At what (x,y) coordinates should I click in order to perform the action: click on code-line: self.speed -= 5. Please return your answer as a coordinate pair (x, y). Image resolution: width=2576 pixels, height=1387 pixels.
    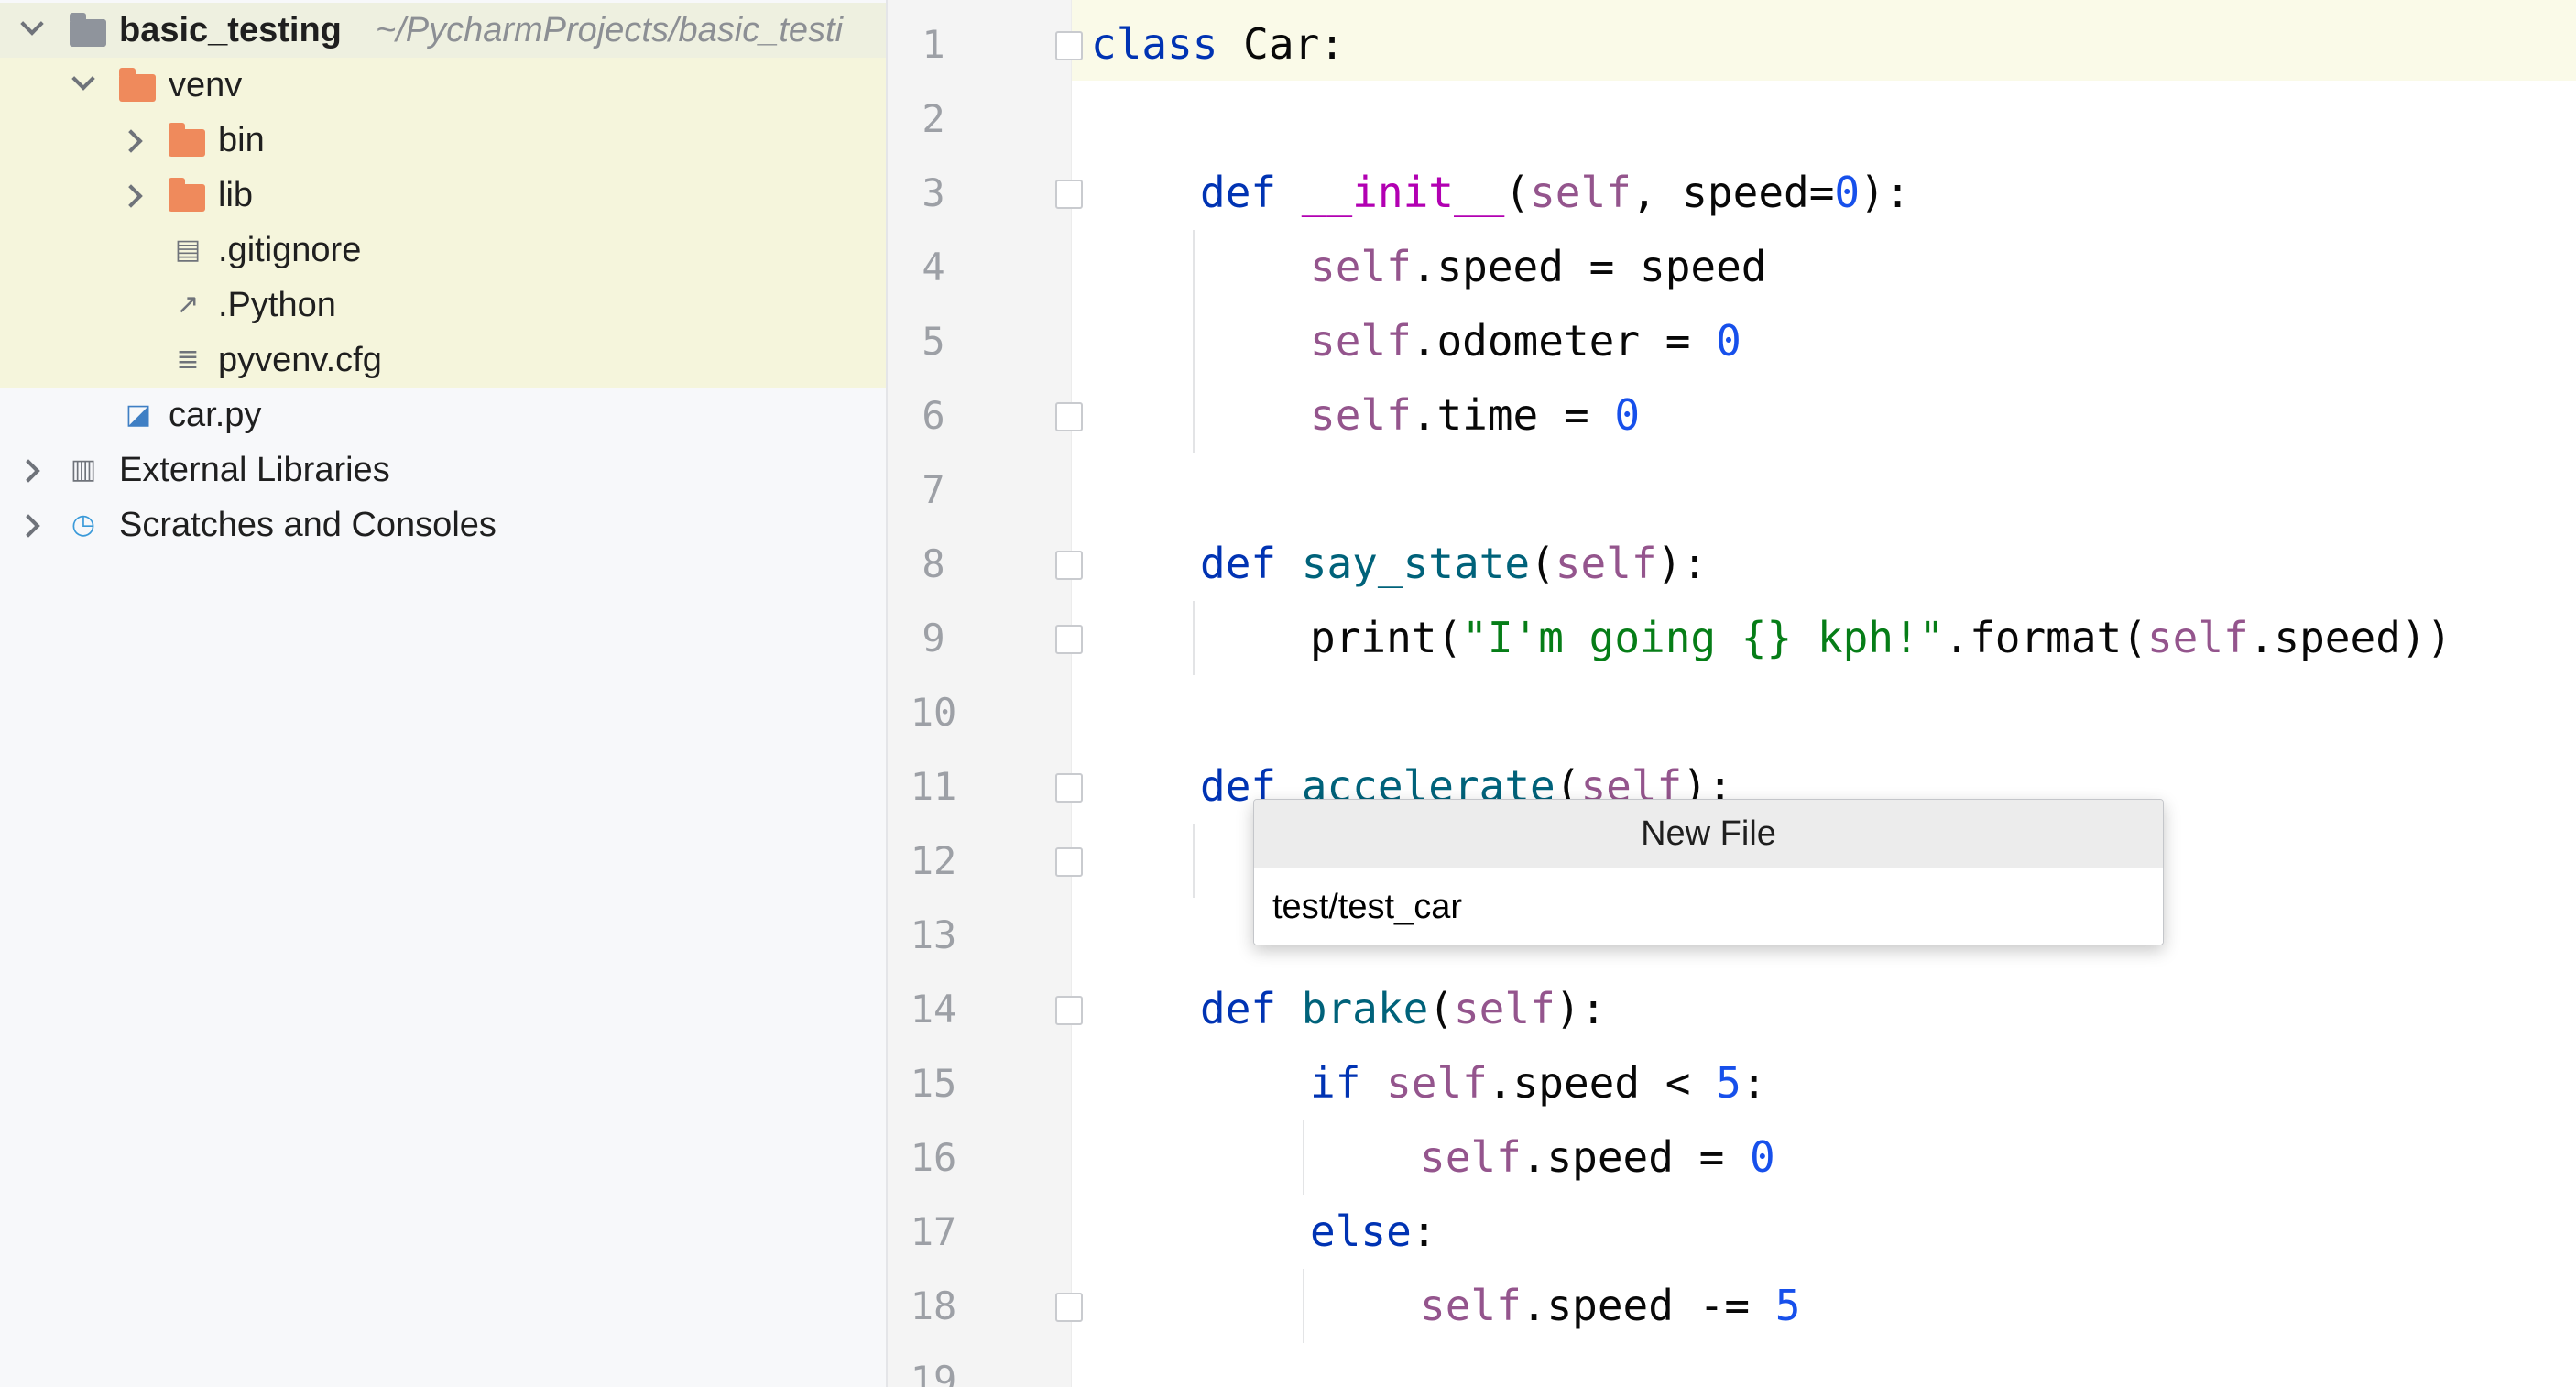
    Looking at the image, I should click on (1611, 1306).